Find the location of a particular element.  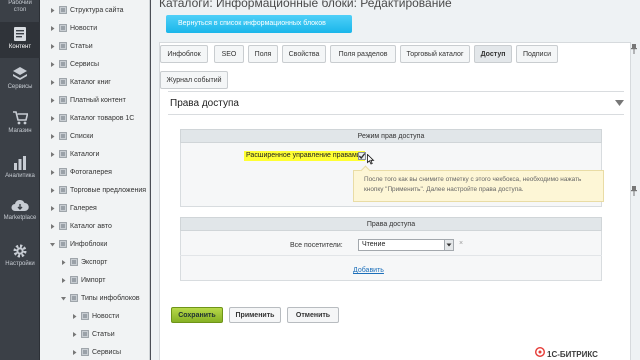

tree-item: Каталог авто is located at coordinates (94, 227).